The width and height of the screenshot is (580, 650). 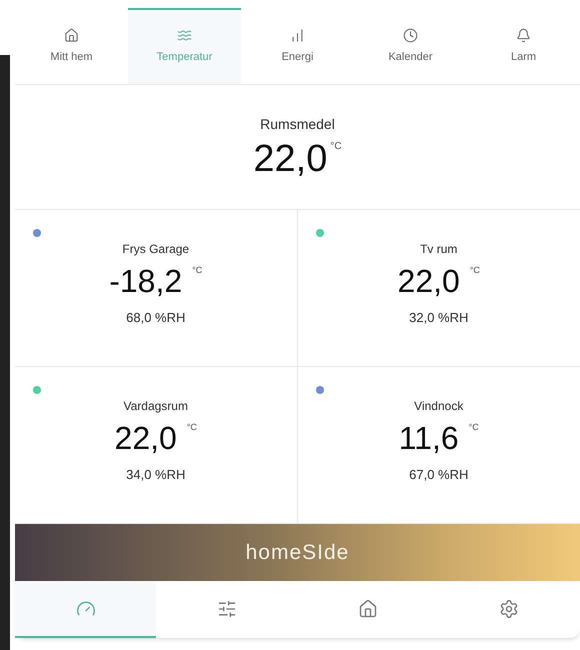 I want to click on summary-temperature: 22,0, so click(x=290, y=158).